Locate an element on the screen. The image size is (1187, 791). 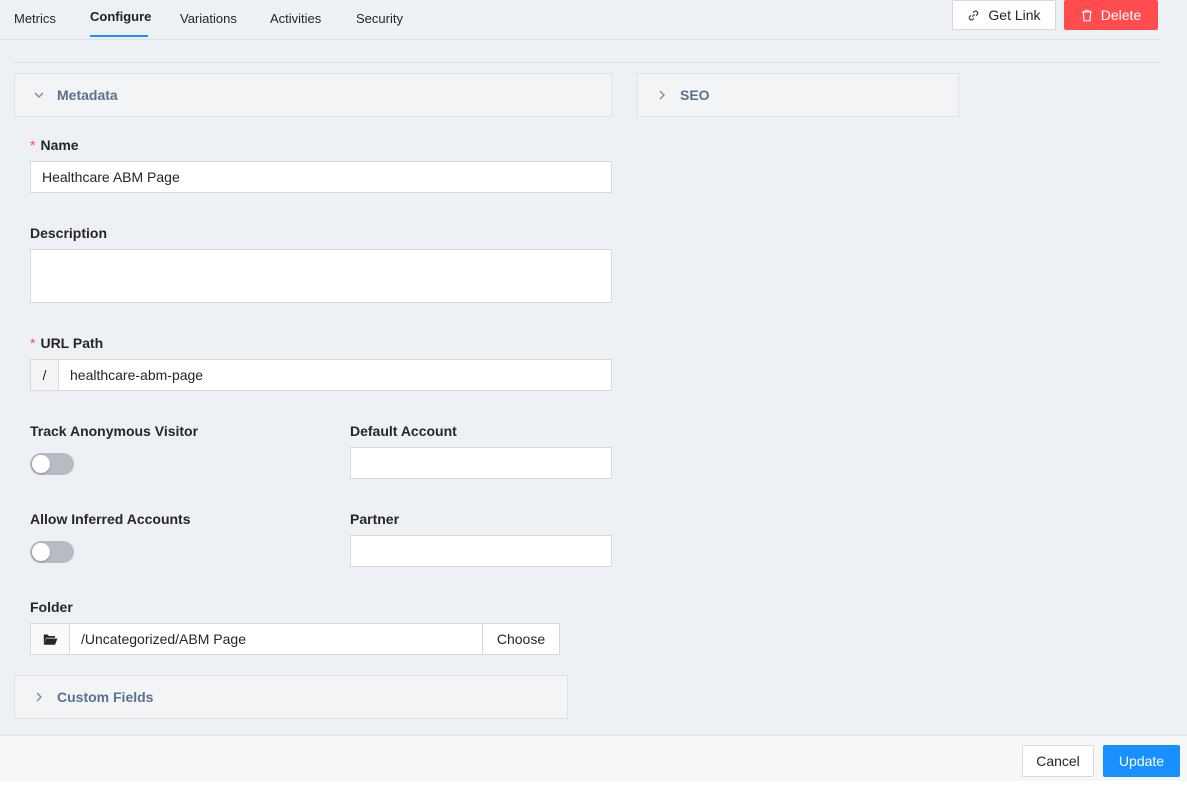
cancel-button: Cancel is located at coordinates (1058, 761).